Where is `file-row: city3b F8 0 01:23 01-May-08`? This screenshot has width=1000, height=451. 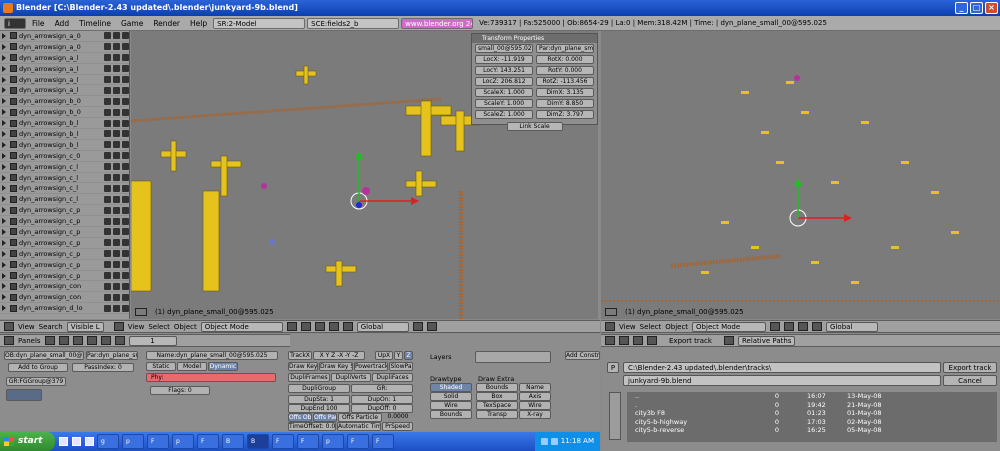 file-row: city3b F8 0 01:23 01-May-08 is located at coordinates (812, 413).